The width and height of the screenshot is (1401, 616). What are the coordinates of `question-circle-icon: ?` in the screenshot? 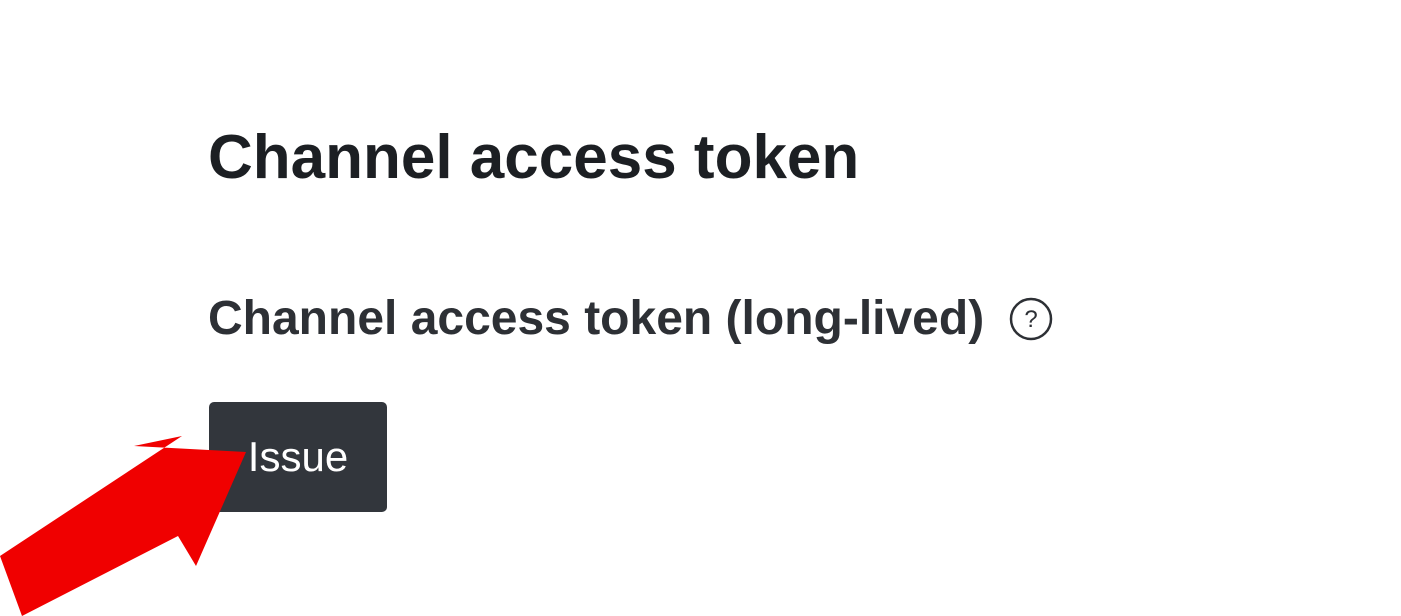 It's located at (1031, 319).